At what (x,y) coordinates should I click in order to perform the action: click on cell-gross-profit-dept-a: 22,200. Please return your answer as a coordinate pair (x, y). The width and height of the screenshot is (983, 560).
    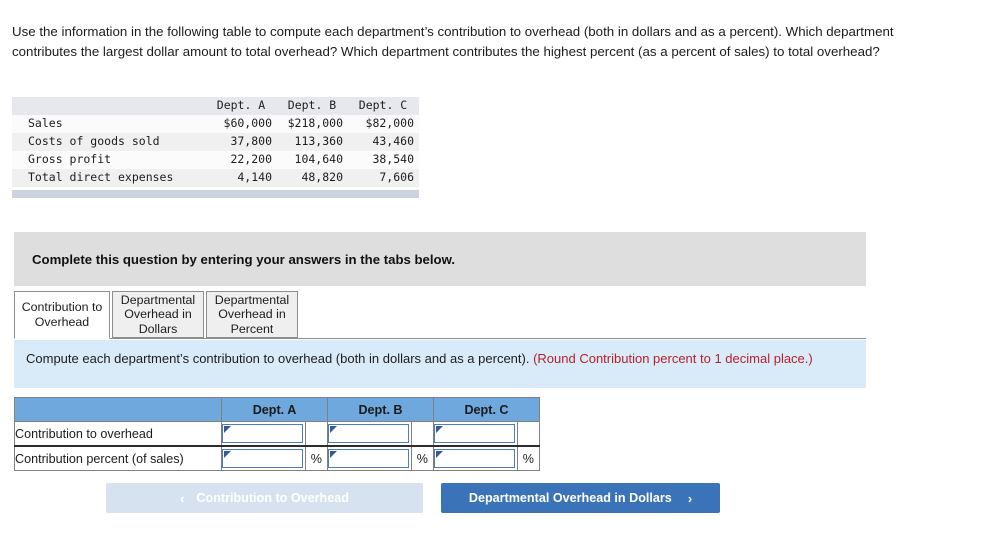
    Looking at the image, I should click on (251, 159).